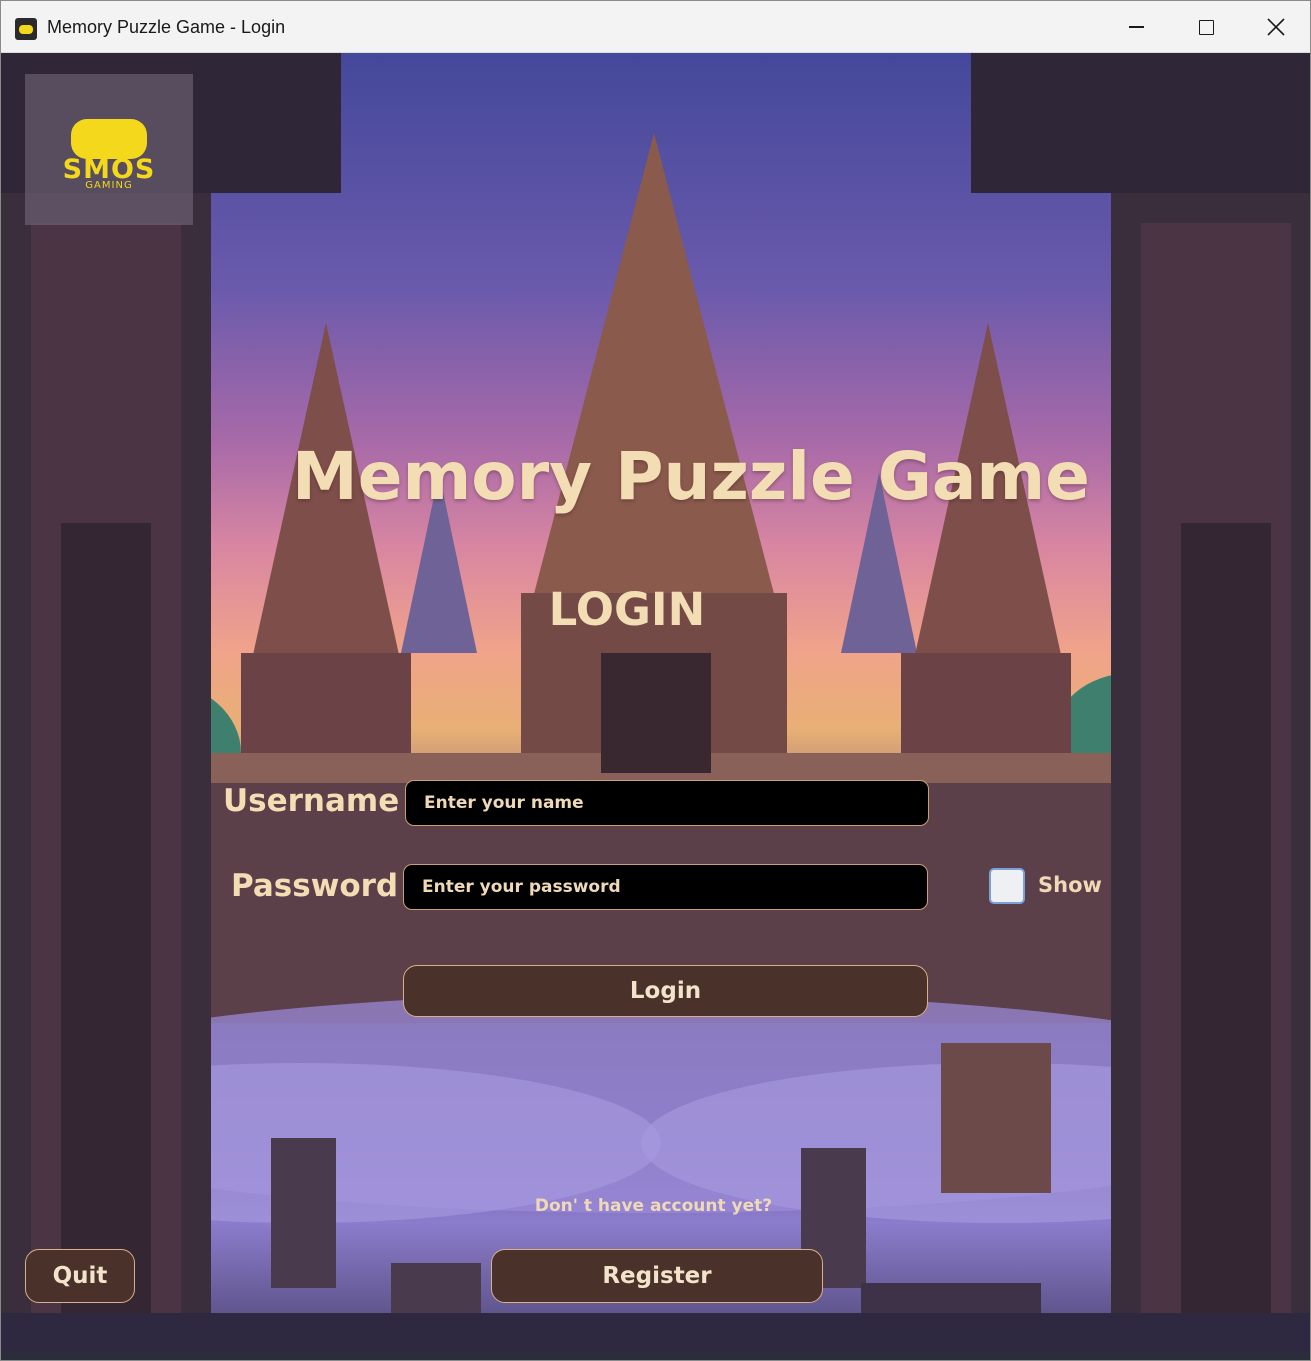  I want to click on password-label: Password, so click(315, 886).